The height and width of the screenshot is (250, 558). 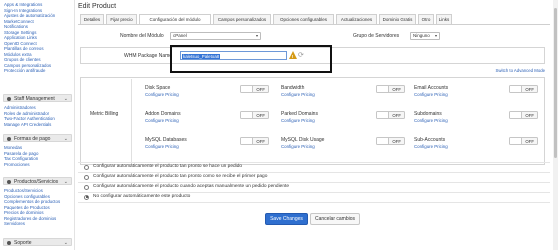 What do you see at coordinates (27, 196) in the screenshot?
I see `sidebar-link: Opciones configurables` at bounding box center [27, 196].